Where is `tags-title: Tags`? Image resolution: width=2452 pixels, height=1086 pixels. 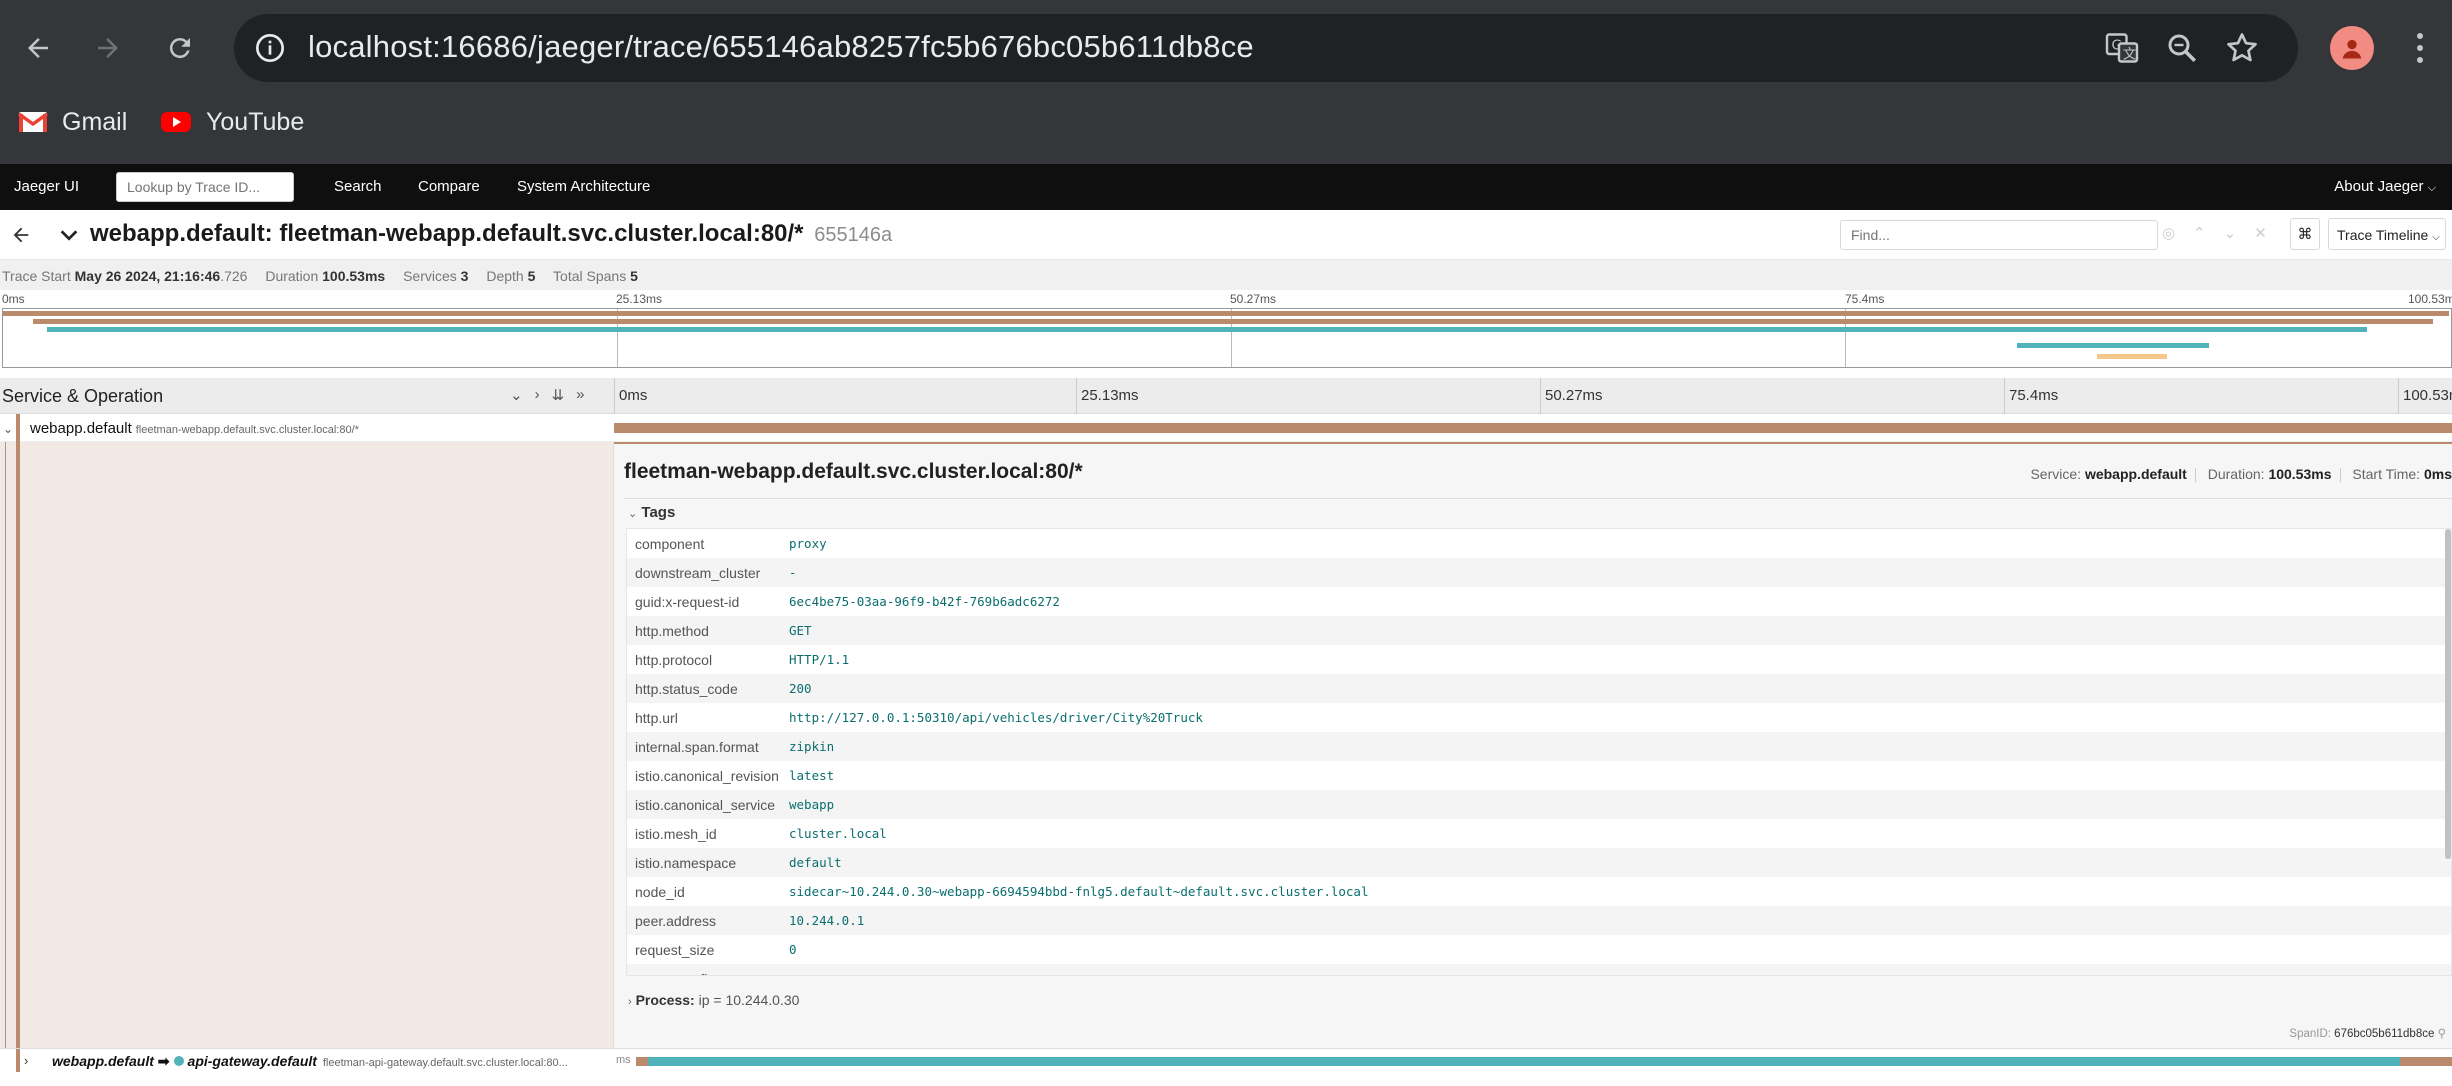 tags-title: Tags is located at coordinates (658, 512).